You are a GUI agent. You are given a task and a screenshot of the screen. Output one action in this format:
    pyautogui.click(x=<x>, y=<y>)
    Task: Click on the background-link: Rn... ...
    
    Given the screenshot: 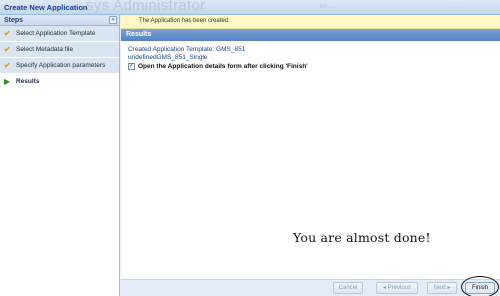 What is the action you would take?
    pyautogui.click(x=328, y=7)
    